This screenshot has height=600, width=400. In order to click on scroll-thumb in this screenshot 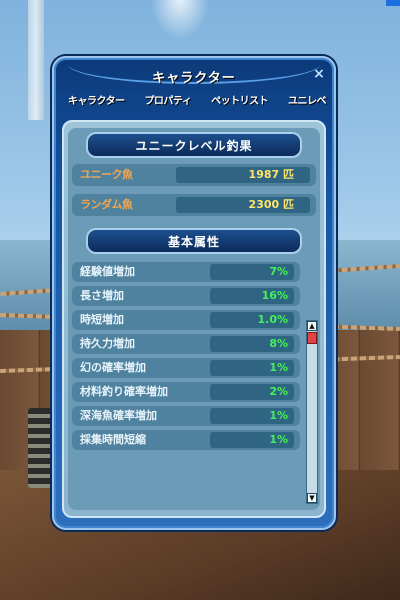, I will do `click(312, 338)`.